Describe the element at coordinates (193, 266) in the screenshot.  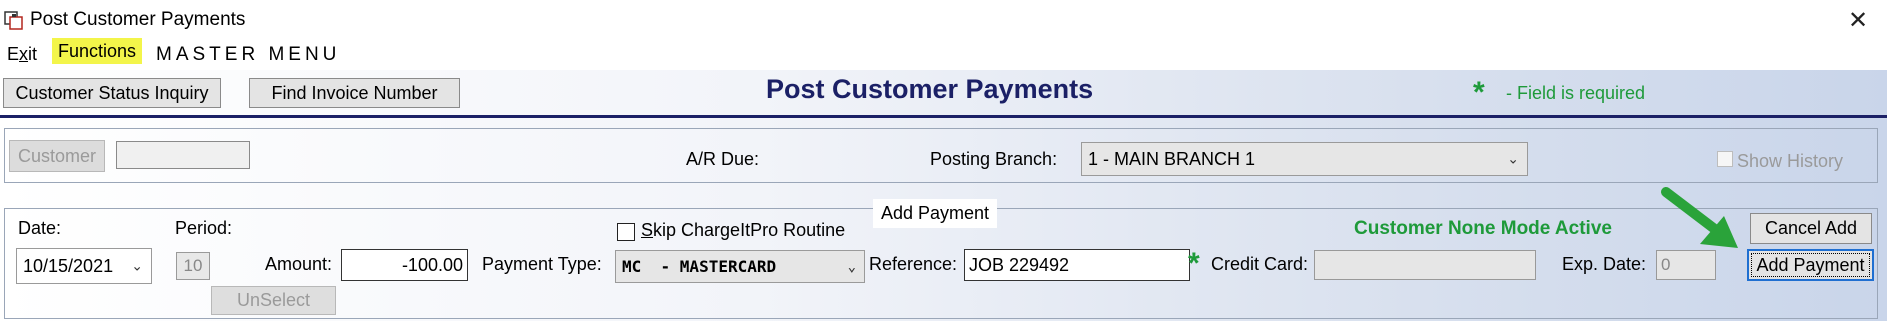
I see `period-input: 10` at that location.